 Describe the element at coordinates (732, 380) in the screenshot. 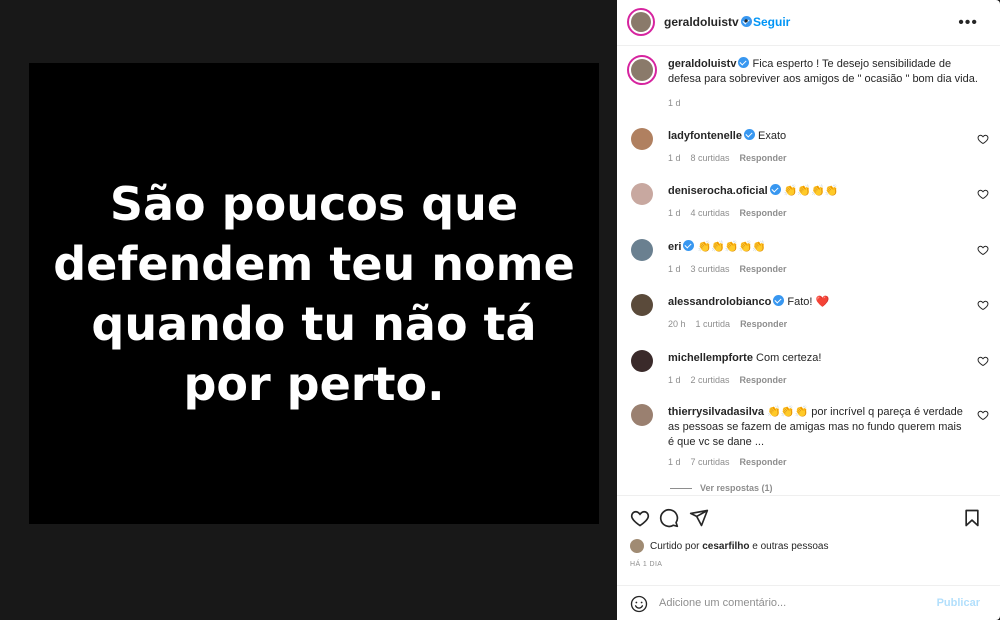

I see `comment-meta: 1 d 2 curtidas Responder` at that location.